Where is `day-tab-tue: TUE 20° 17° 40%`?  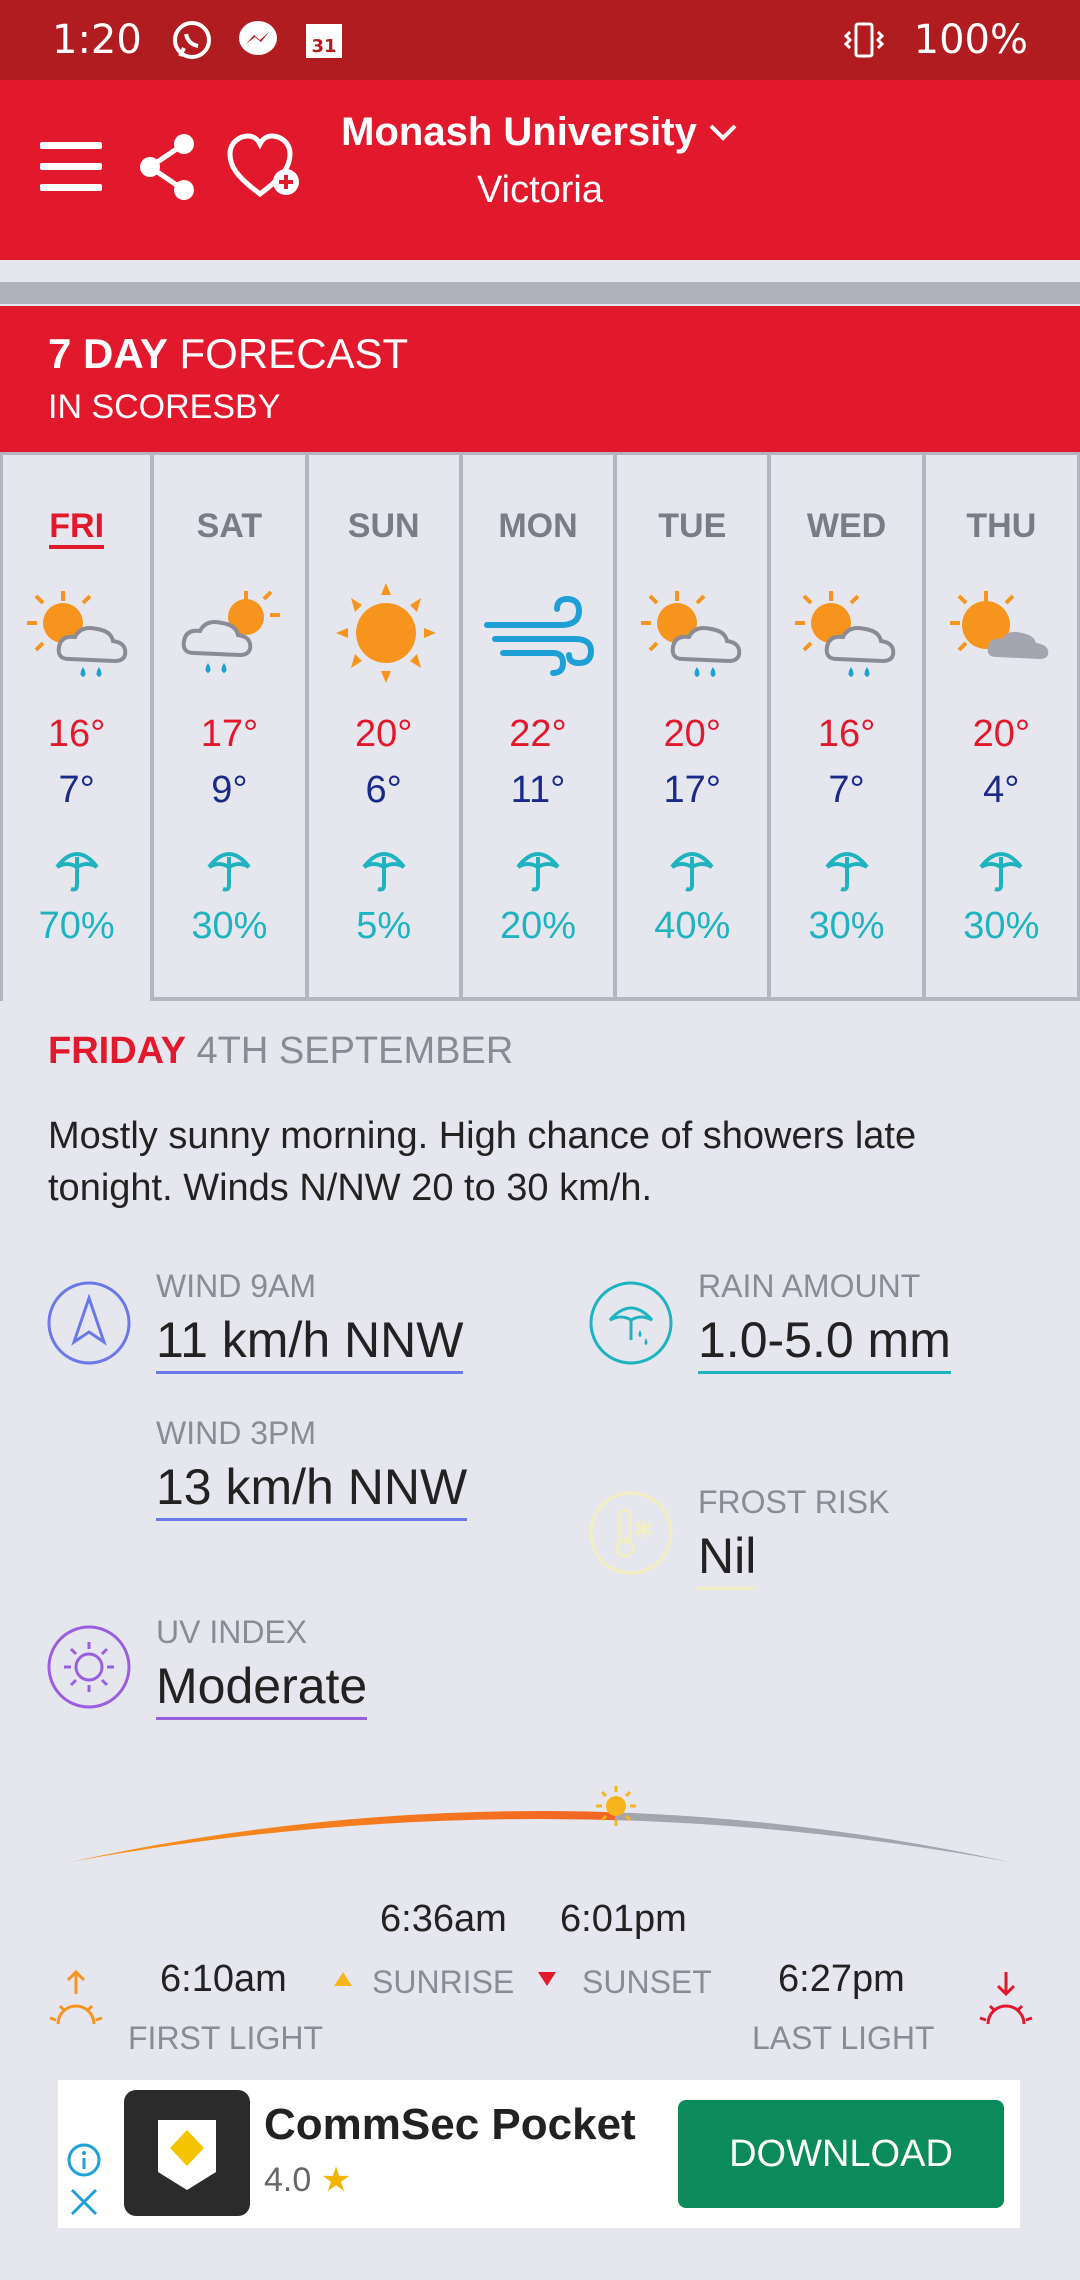 day-tab-tue: TUE 20° 17° 40% is located at coordinates (694, 728).